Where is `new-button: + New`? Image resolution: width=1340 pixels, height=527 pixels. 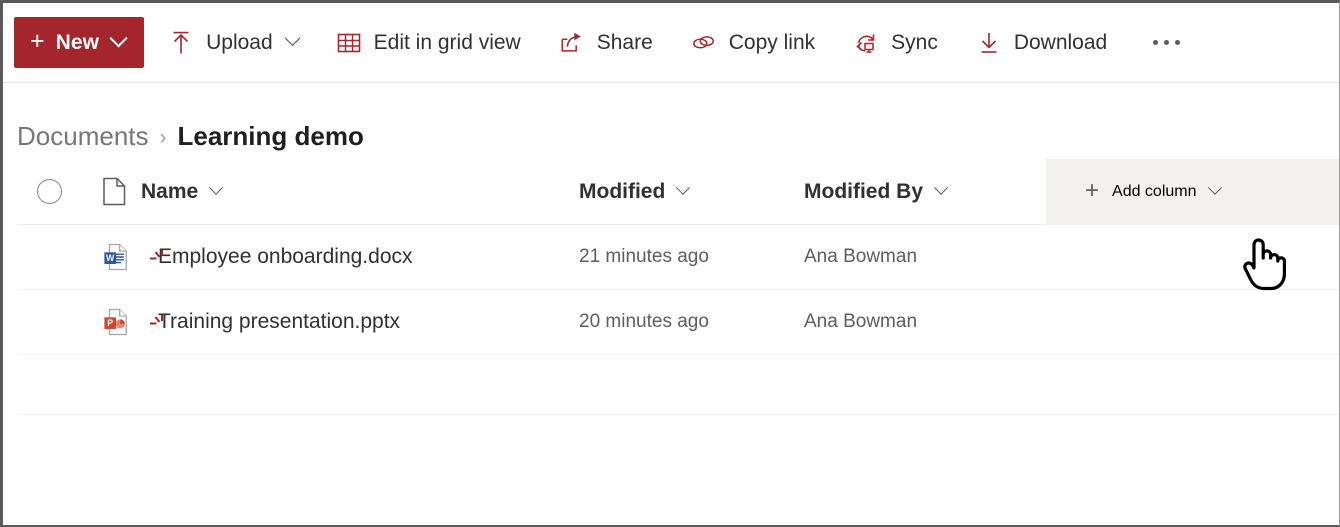
new-button: + New is located at coordinates (79, 42).